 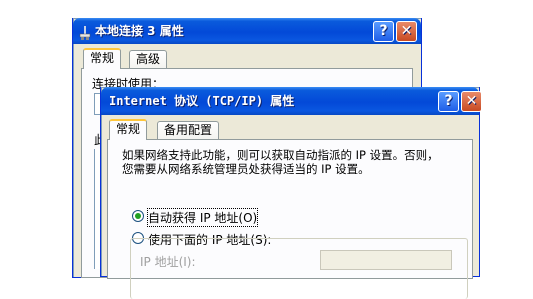 I want to click on back-tab-advanced: 高级, so click(x=148, y=59).